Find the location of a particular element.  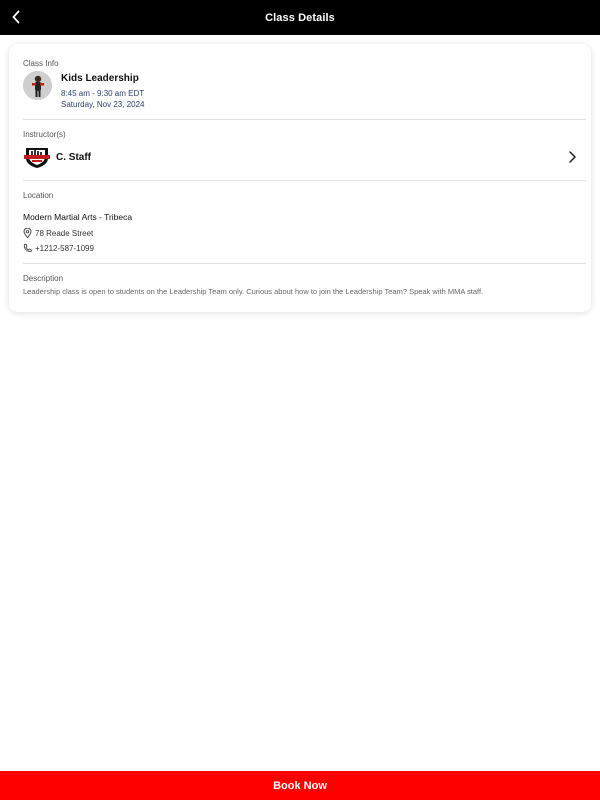

academy-shield-logo-icon is located at coordinates (37, 158).